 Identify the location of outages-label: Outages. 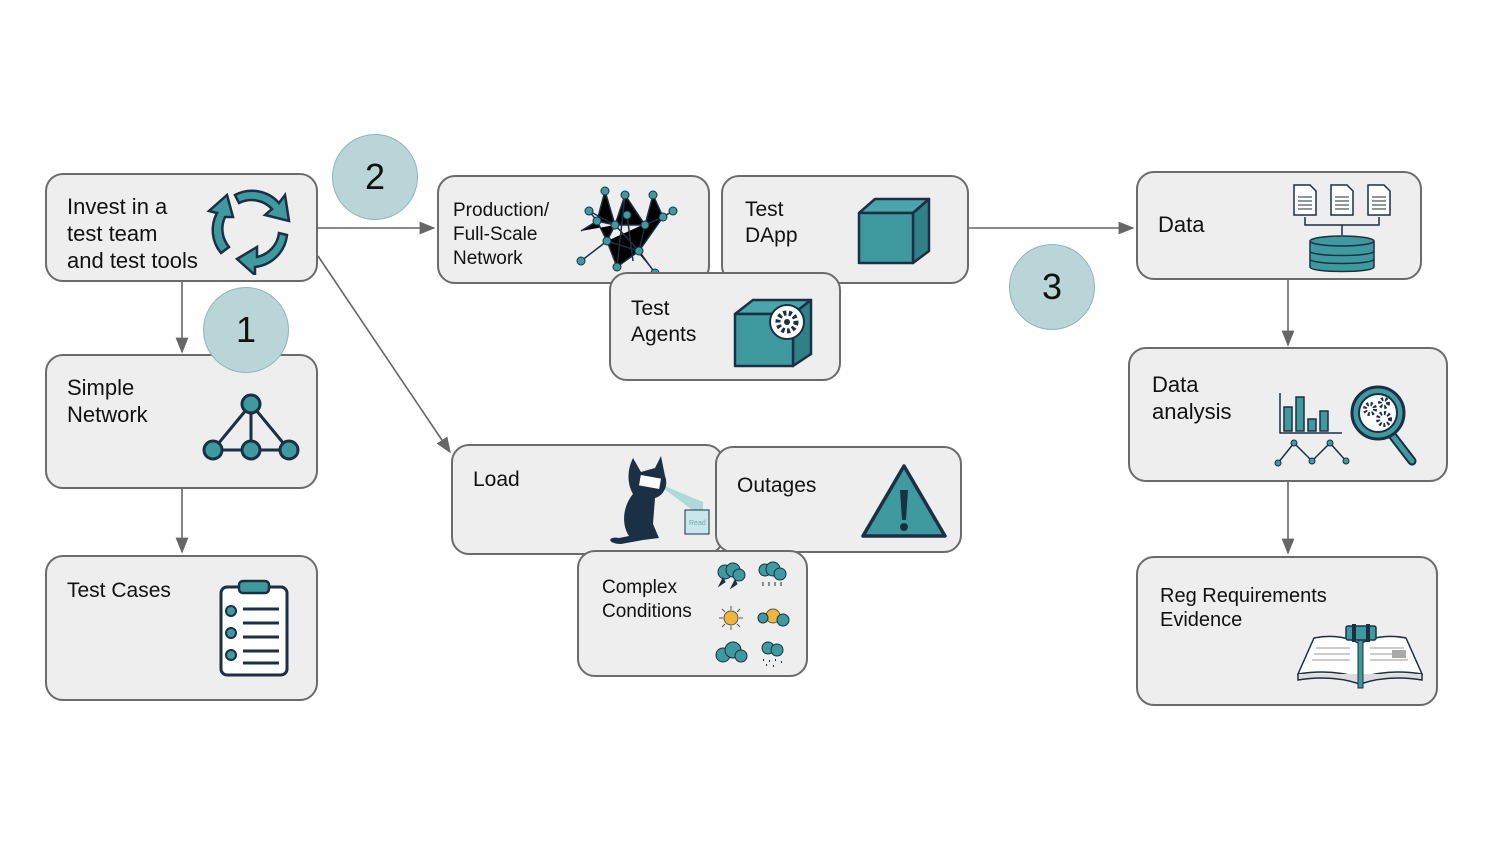
(777, 485).